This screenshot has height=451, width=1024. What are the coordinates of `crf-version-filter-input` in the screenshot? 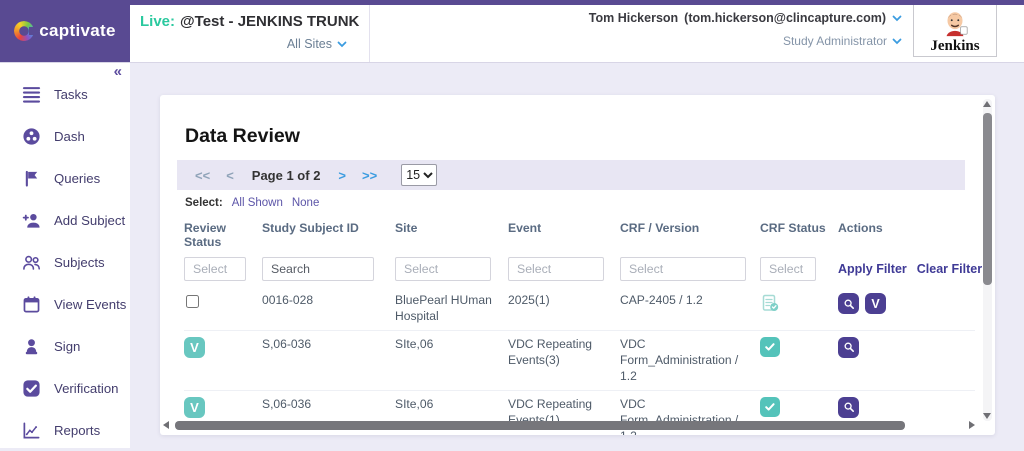 It's located at (683, 269).